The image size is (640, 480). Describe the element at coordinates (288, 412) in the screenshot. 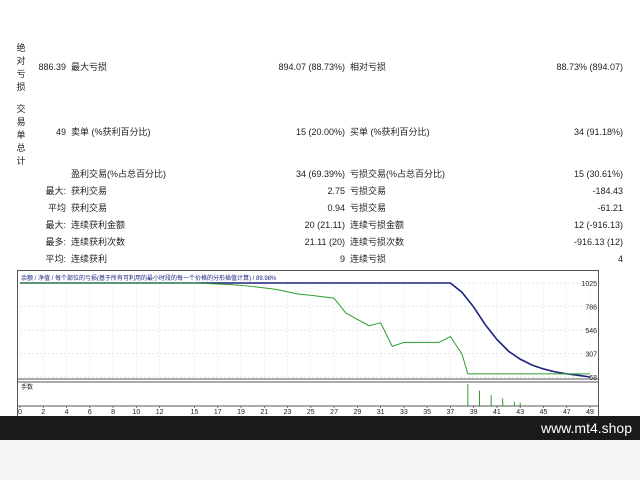

I see `x-tick-label: 23` at that location.